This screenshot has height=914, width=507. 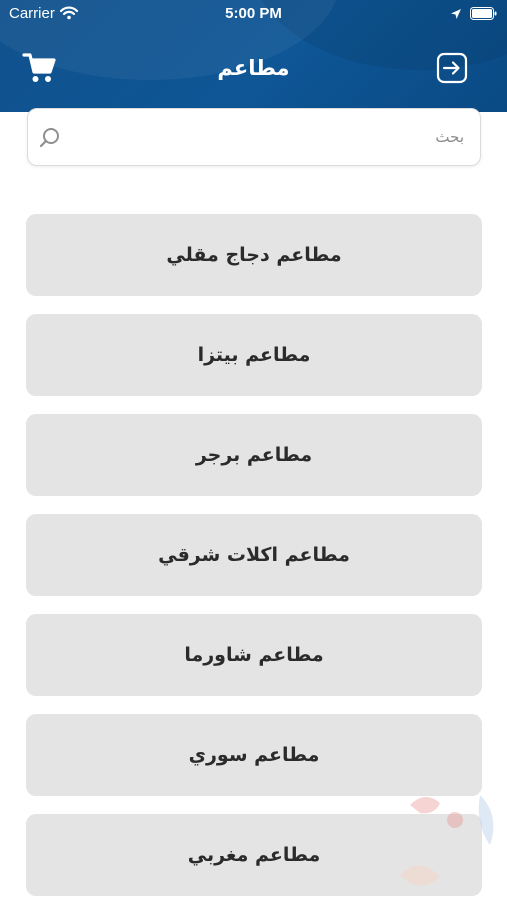 I want to click on search-input, so click(x=274, y=137).